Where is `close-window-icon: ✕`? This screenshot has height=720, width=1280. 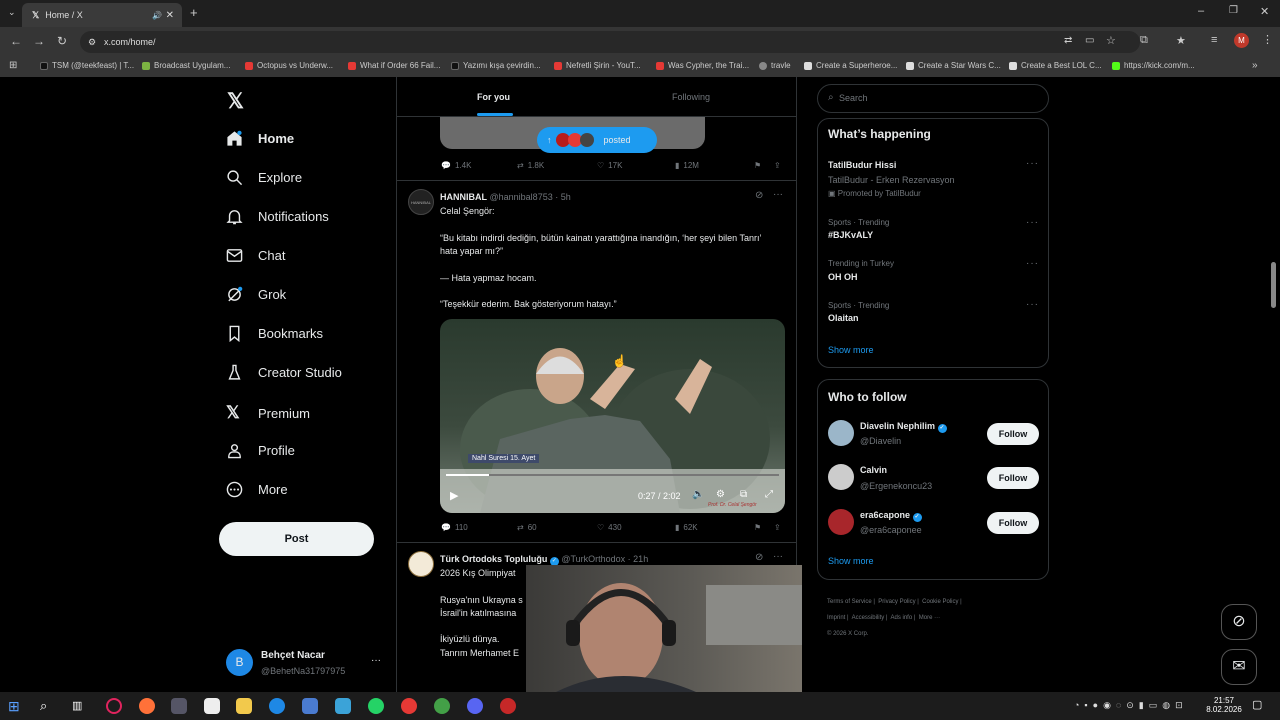
close-window-icon: ✕ is located at coordinates (1264, 11).